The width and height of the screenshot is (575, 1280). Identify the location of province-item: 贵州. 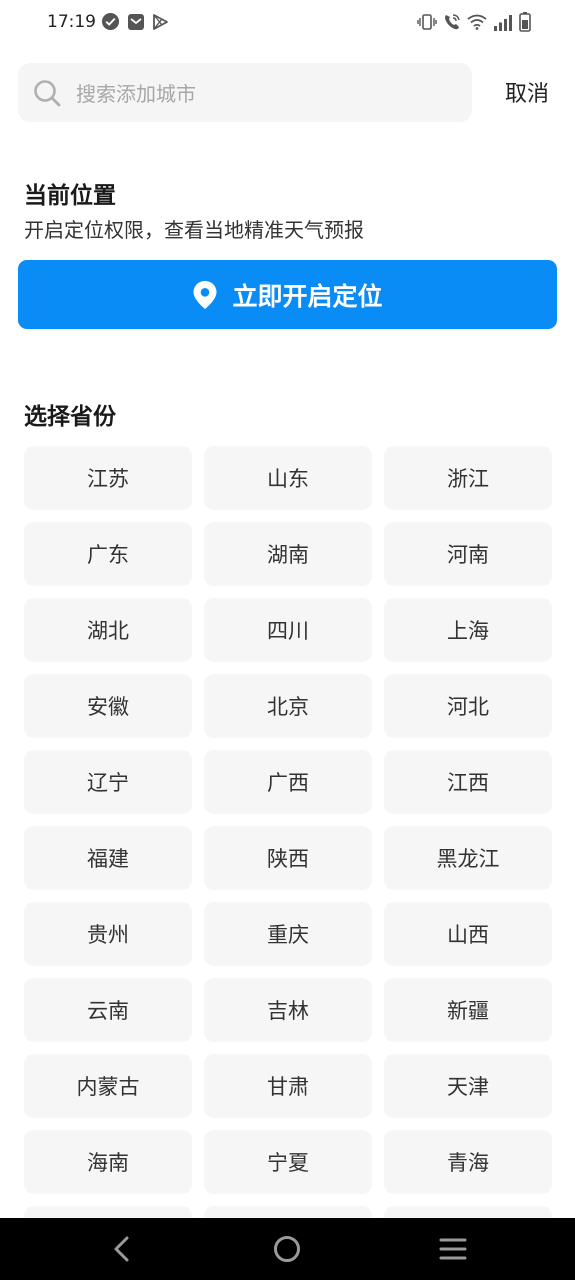
(108, 934).